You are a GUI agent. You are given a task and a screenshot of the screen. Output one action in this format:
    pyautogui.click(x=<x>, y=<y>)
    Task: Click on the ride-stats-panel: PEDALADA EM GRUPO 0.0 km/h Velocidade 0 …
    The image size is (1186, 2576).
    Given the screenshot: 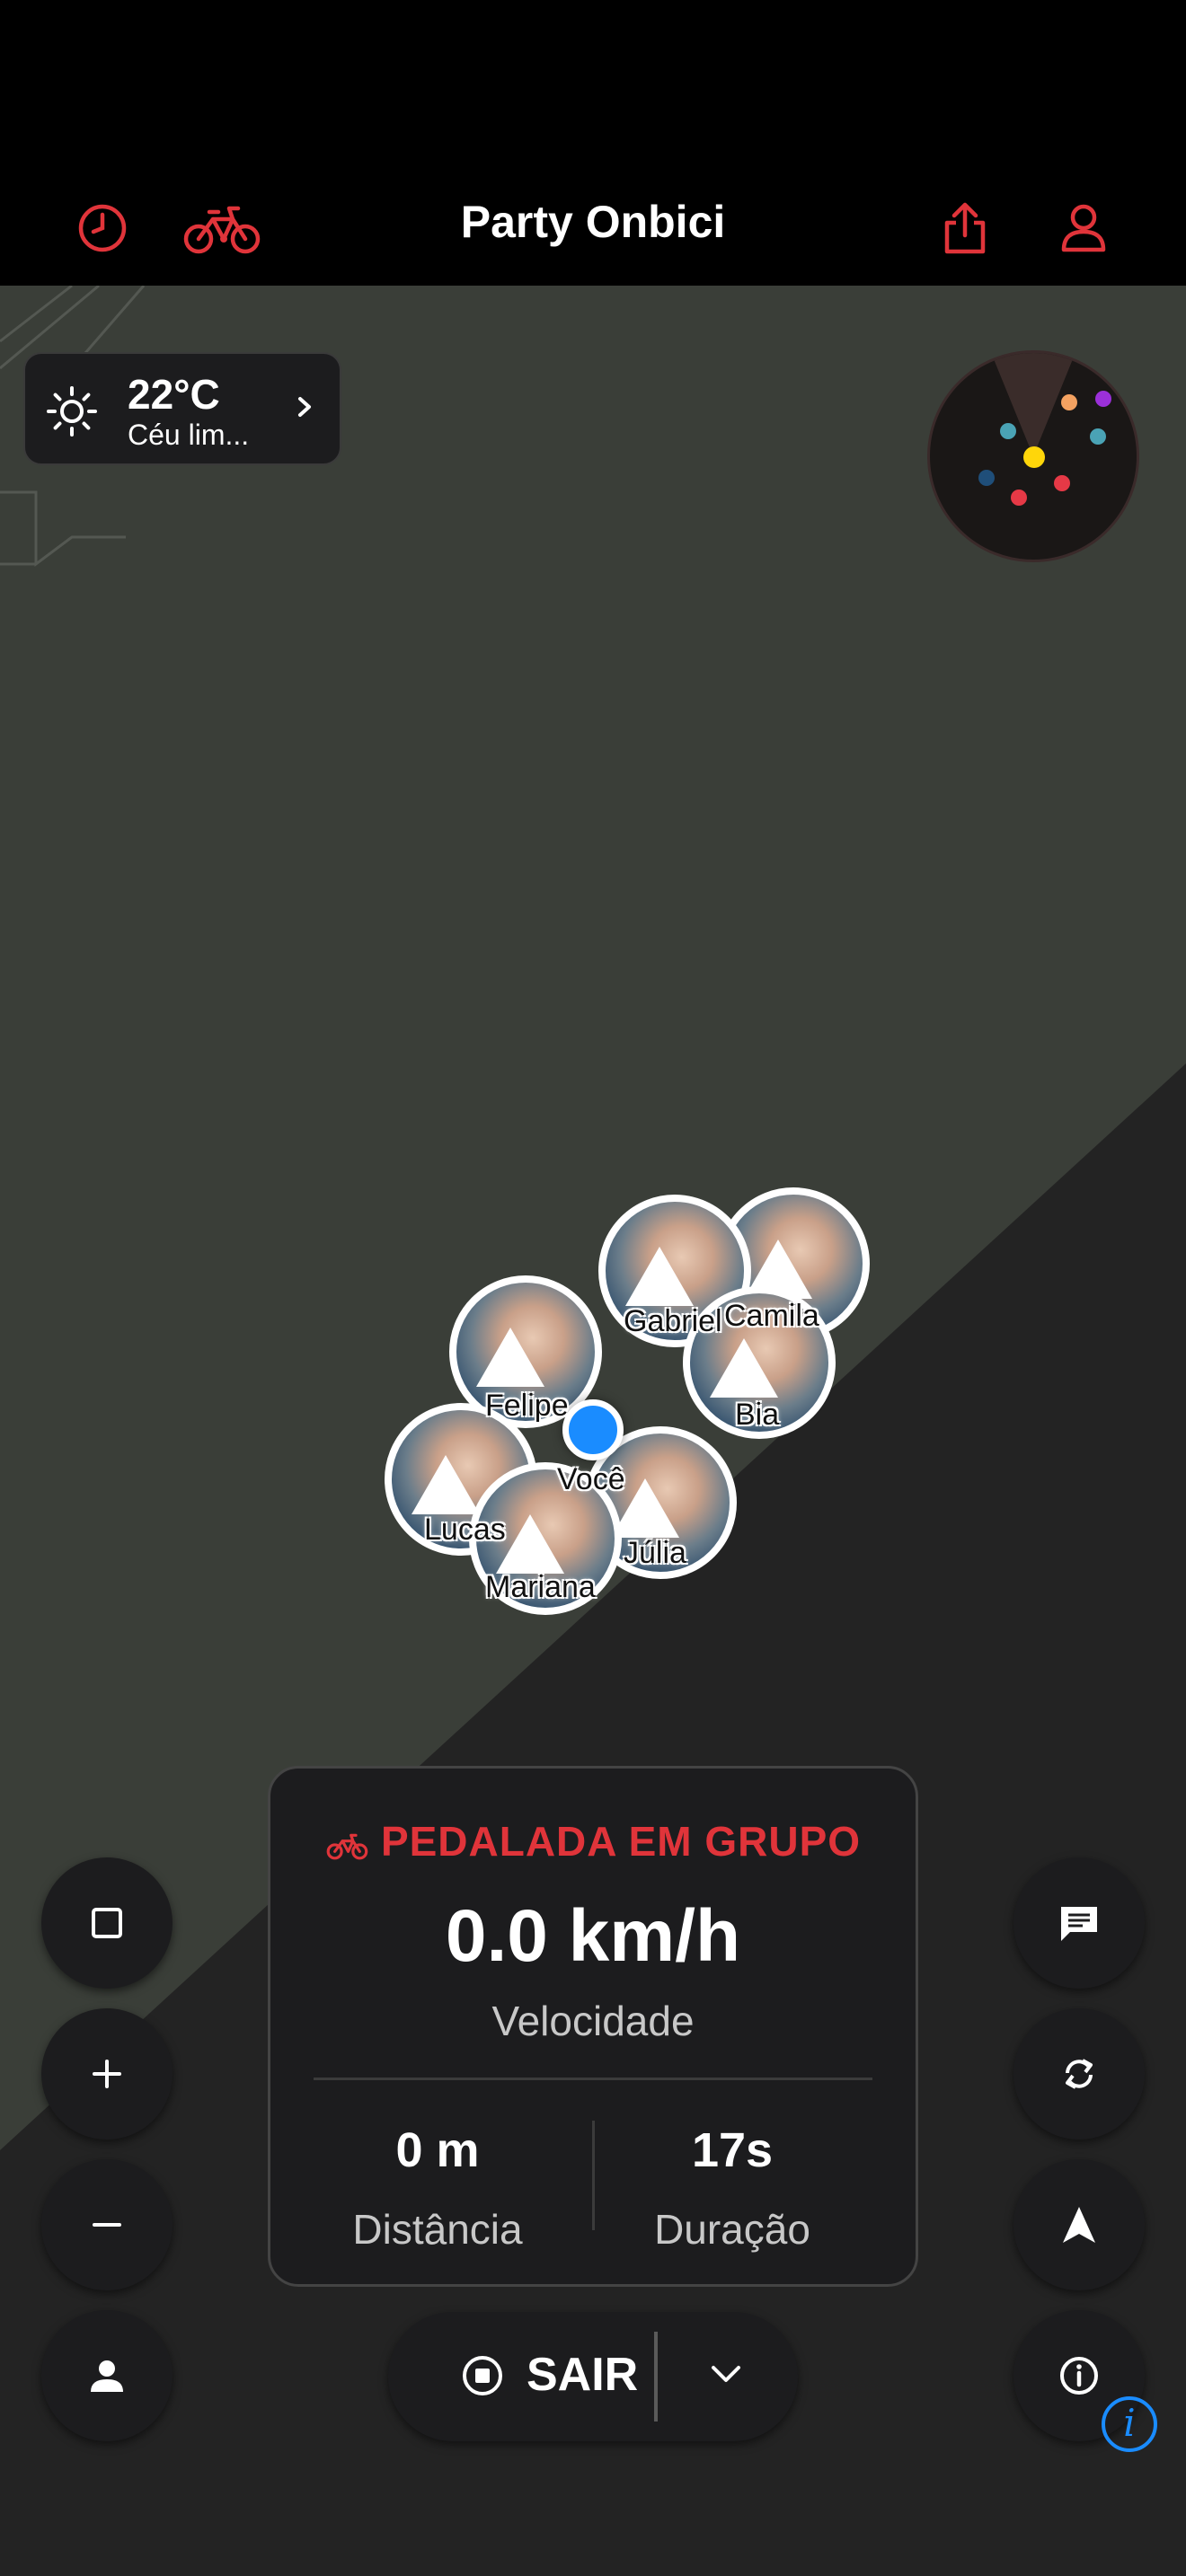 What is the action you would take?
    pyautogui.click(x=593, y=2026)
    